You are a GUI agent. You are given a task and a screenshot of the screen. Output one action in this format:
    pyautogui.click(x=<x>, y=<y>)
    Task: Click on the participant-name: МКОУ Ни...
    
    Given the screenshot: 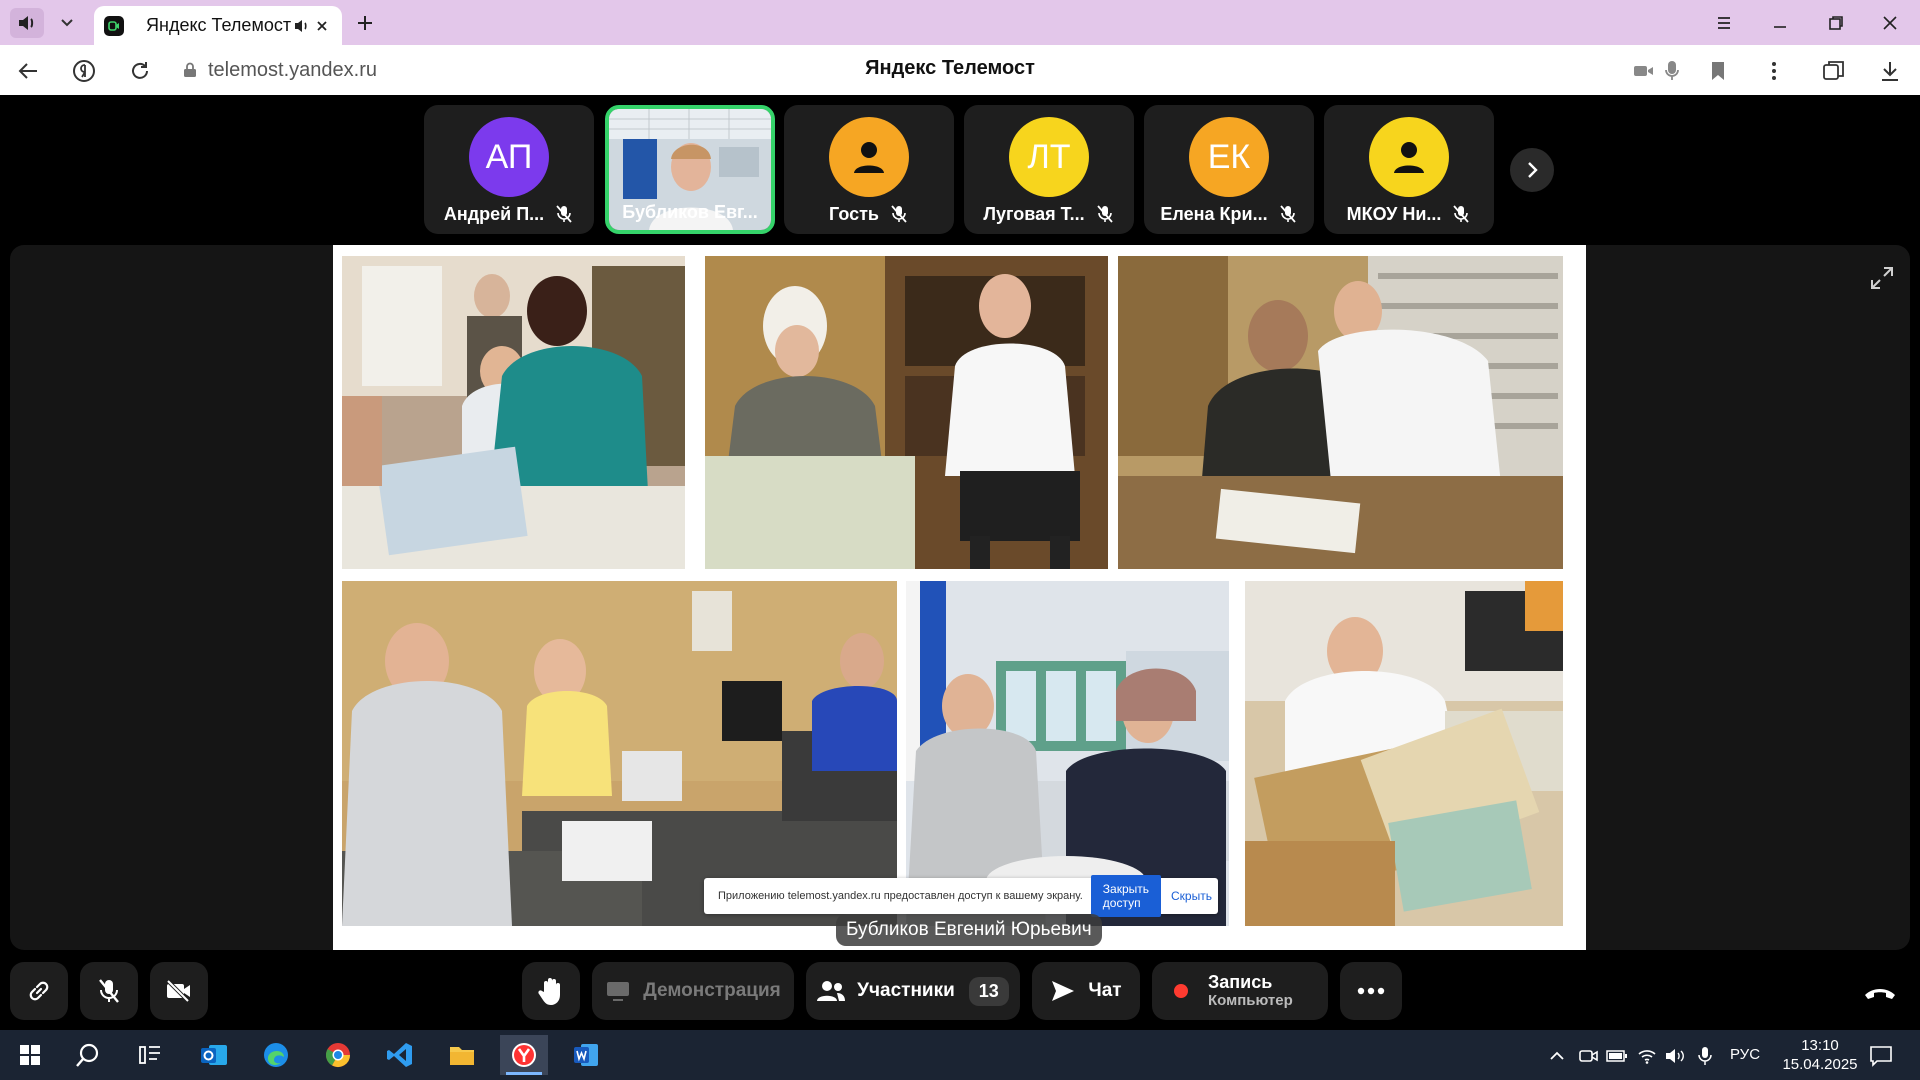 What is the action you would take?
    pyautogui.click(x=1394, y=213)
    